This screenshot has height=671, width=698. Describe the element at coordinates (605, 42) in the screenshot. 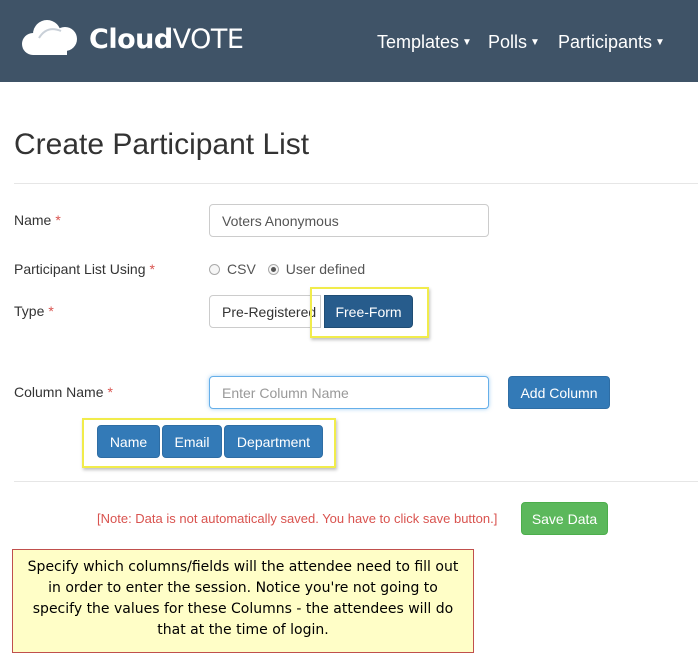

I see `nav-participants-label: Participants` at that location.